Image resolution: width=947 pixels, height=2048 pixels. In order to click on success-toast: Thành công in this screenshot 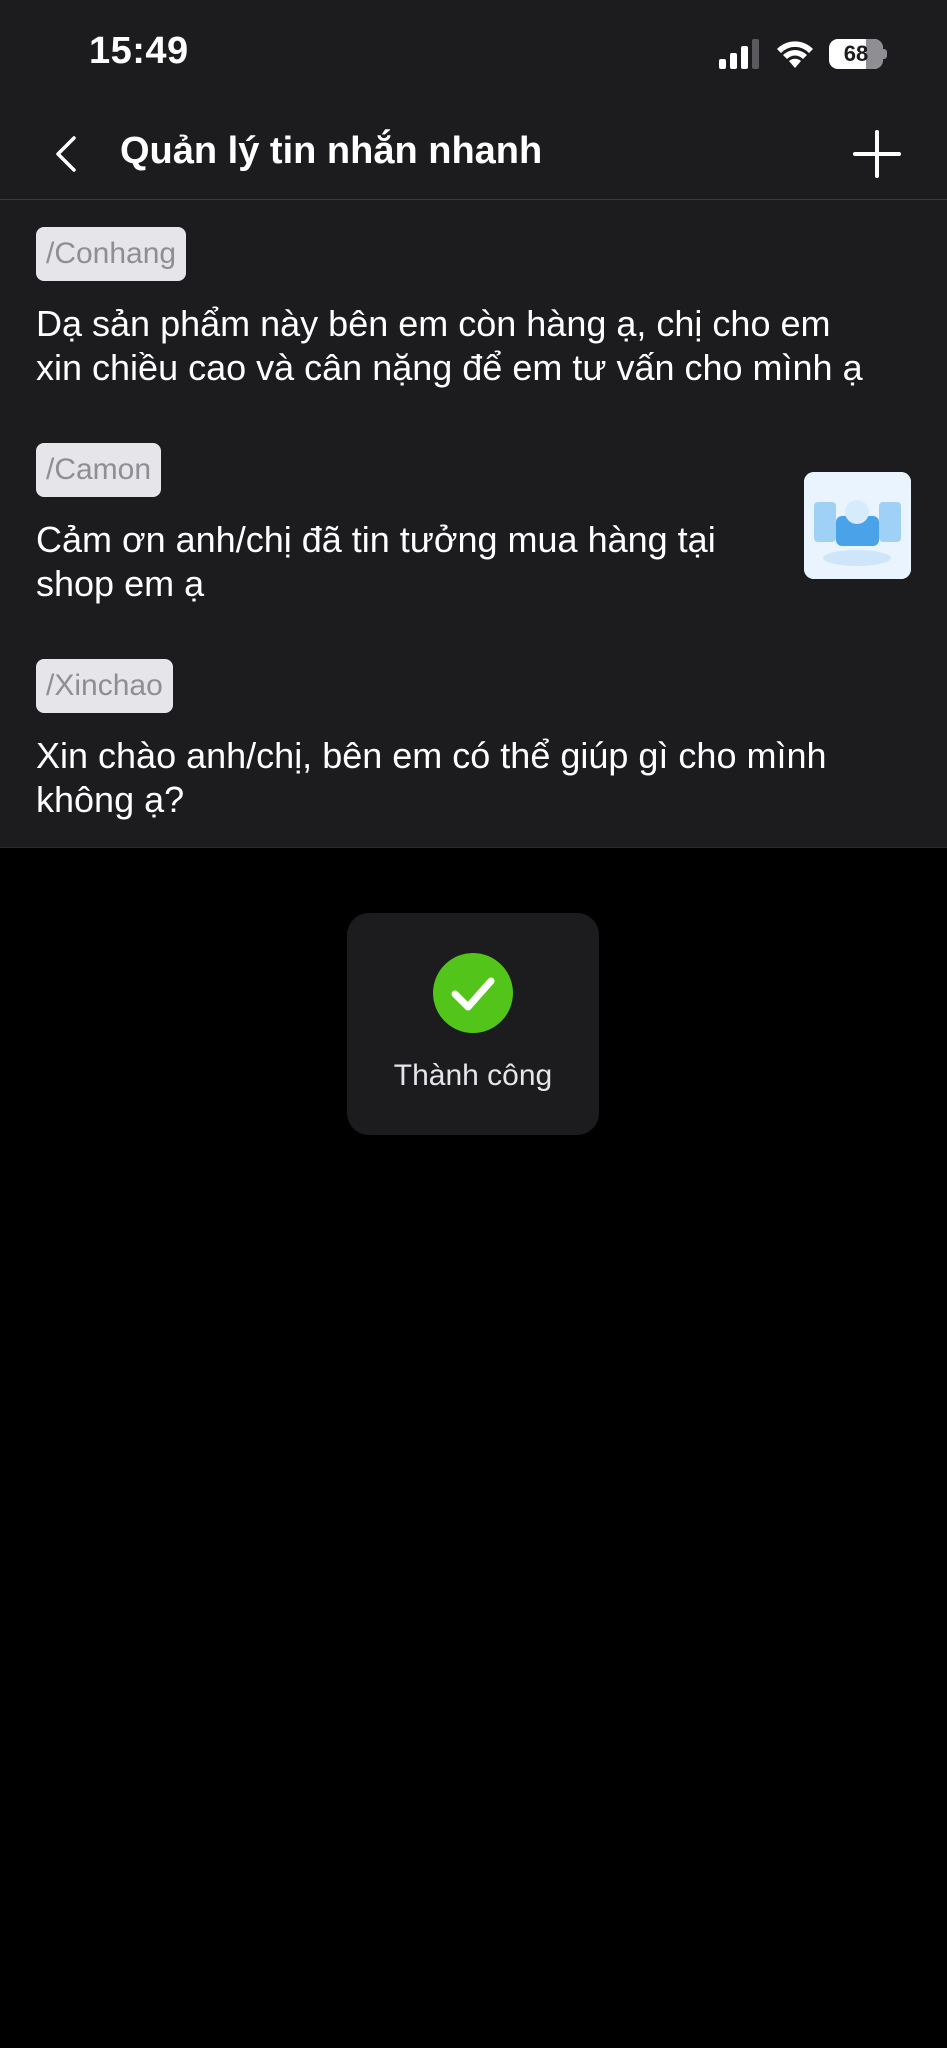, I will do `click(473, 1024)`.